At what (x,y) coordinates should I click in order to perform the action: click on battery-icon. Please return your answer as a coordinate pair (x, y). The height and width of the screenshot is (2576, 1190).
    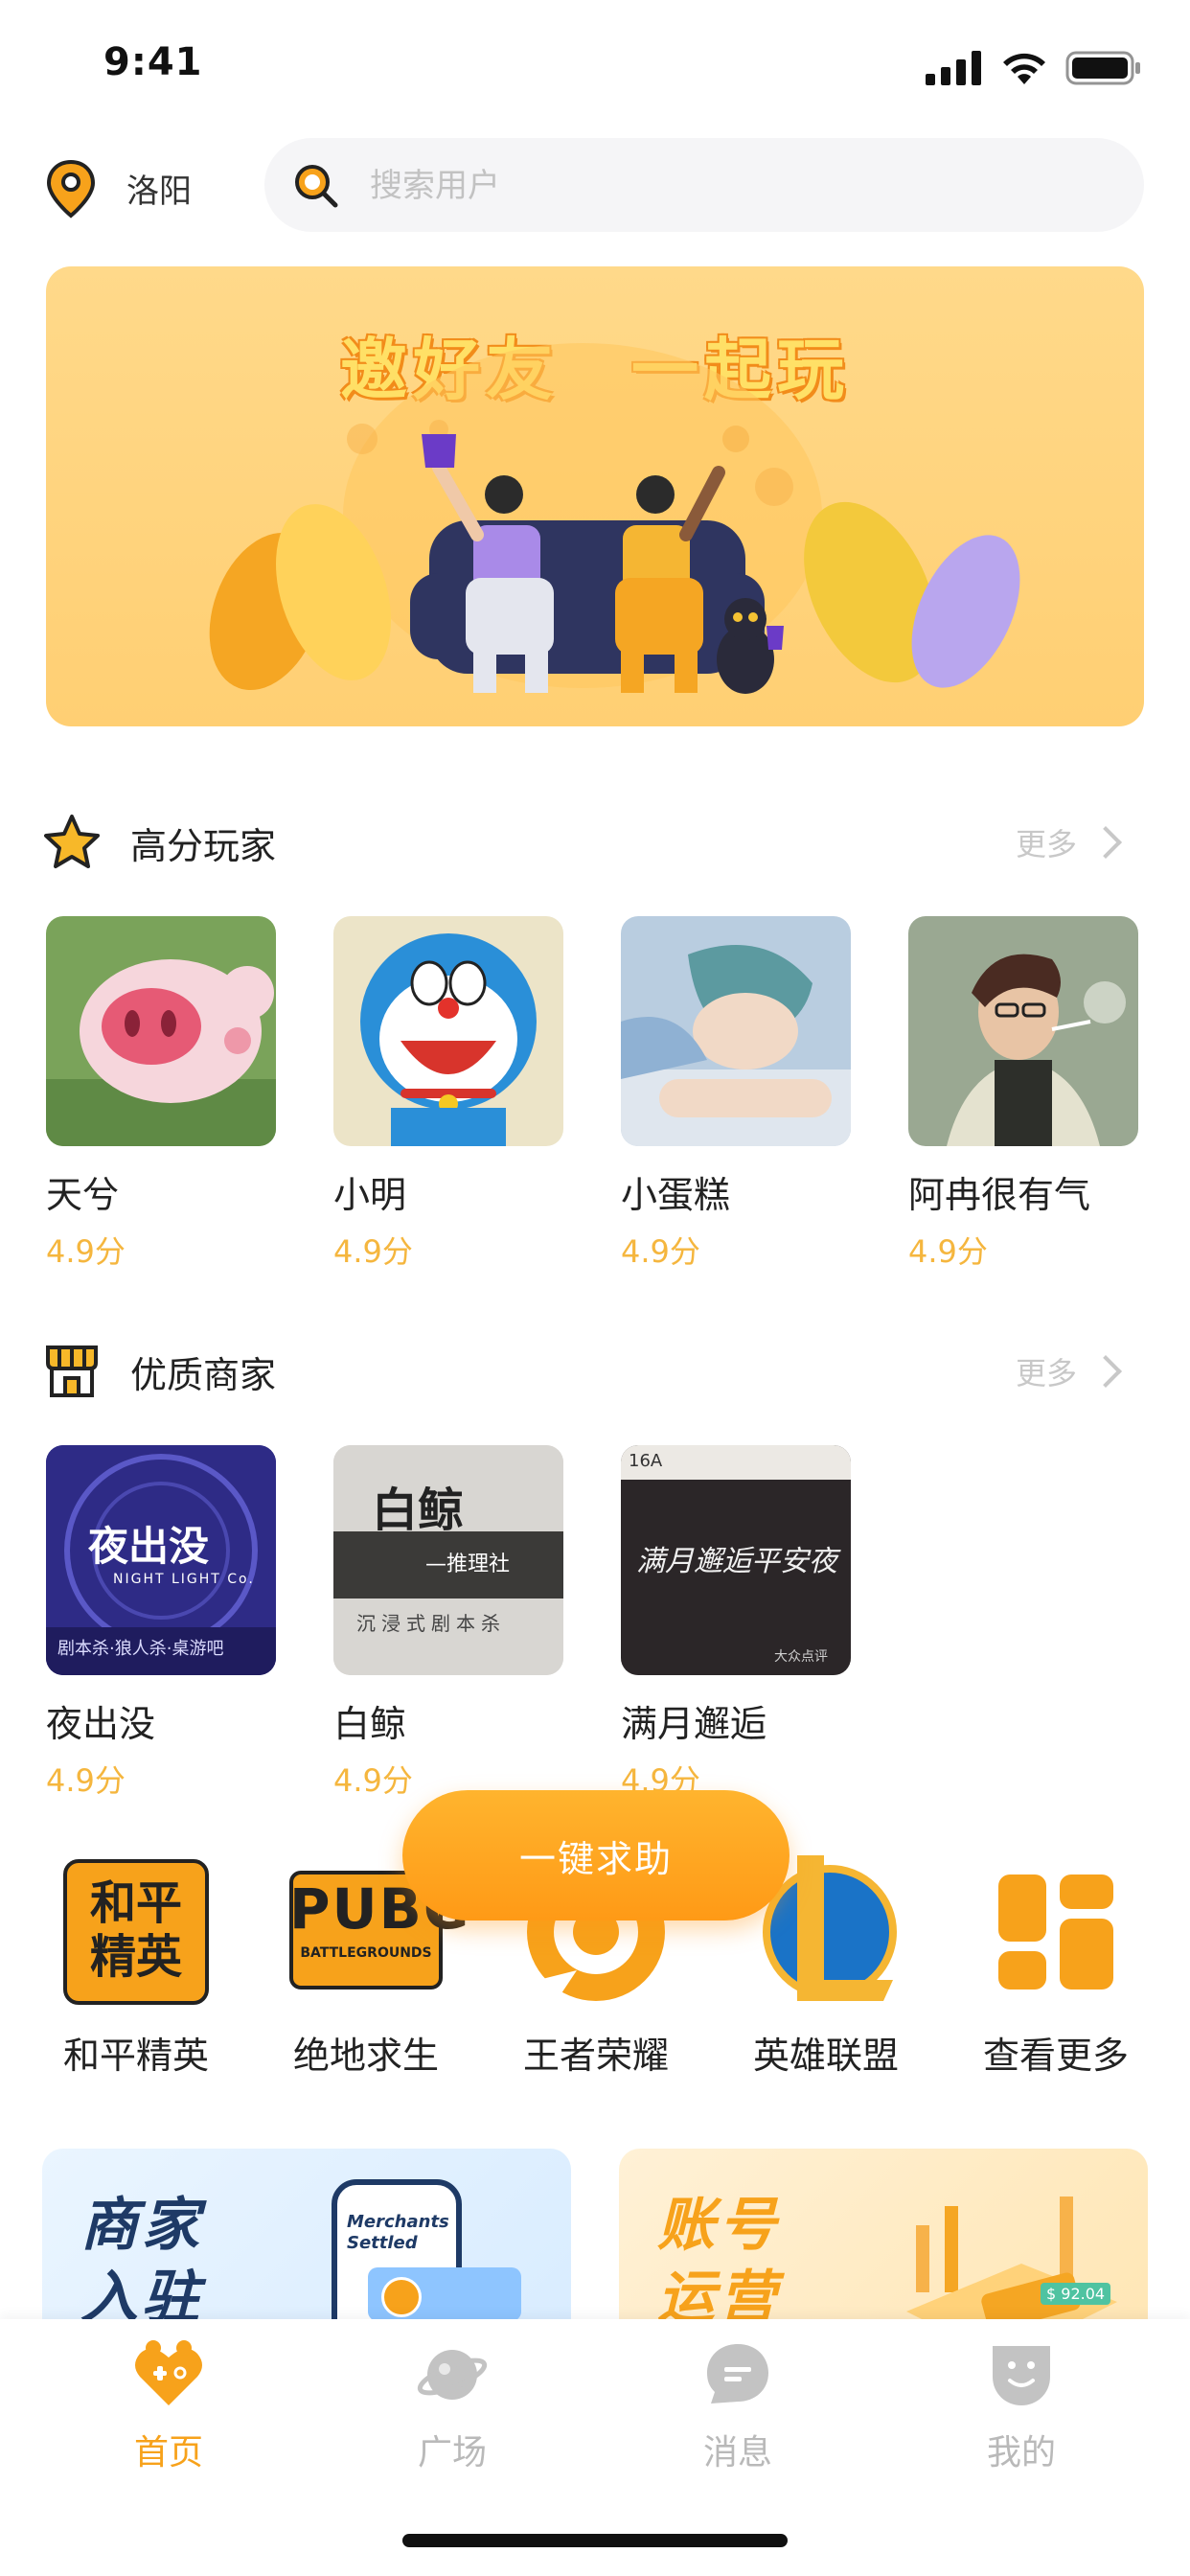
    Looking at the image, I should click on (1102, 68).